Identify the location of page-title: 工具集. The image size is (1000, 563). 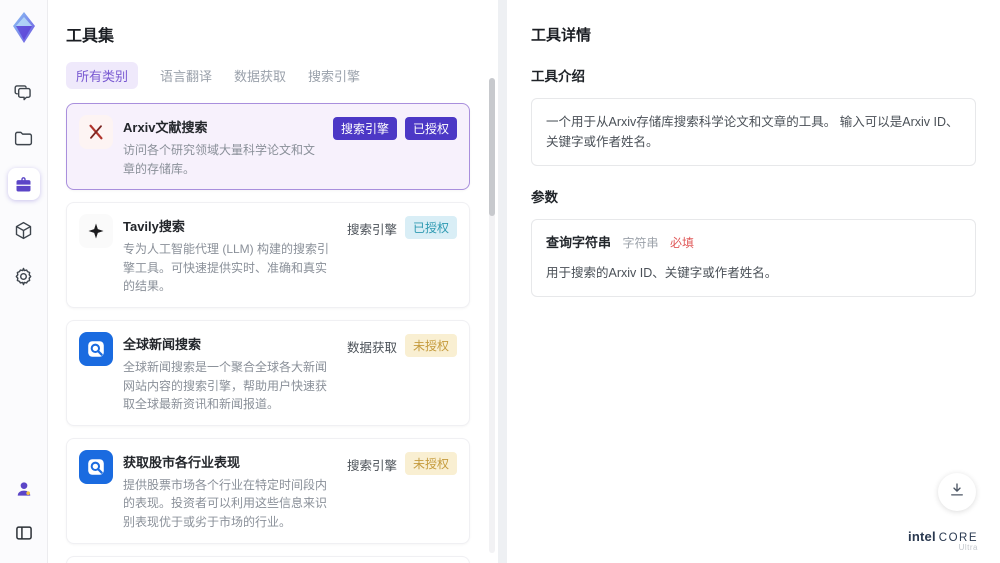
(90, 36).